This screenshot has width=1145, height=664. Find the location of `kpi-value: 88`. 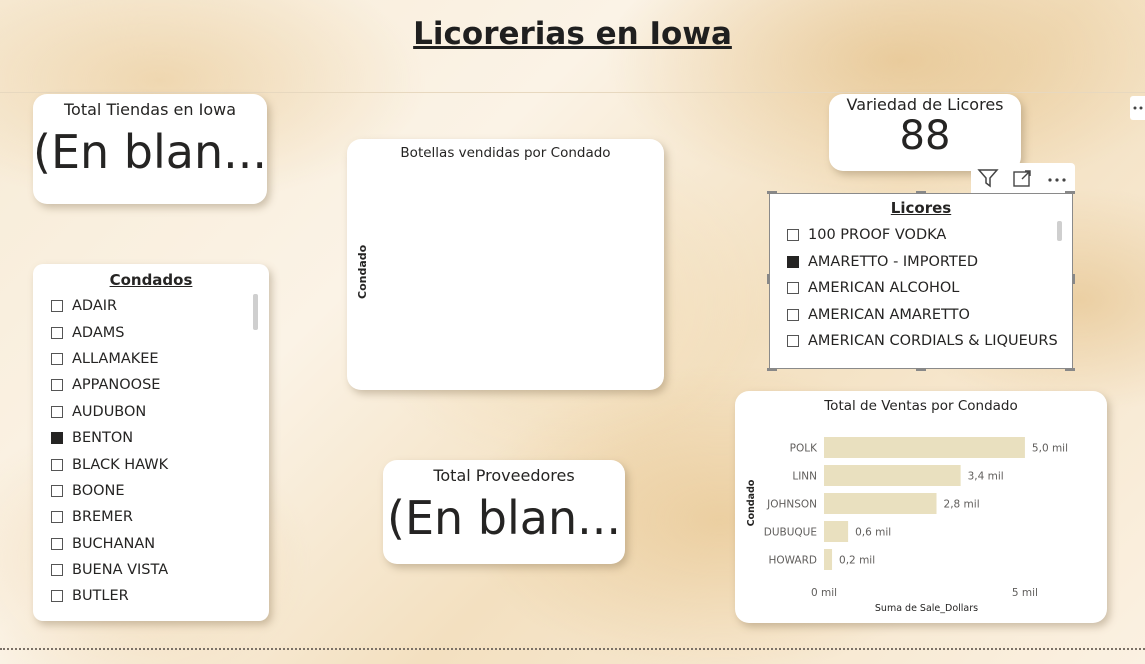

kpi-value: 88 is located at coordinates (925, 136).